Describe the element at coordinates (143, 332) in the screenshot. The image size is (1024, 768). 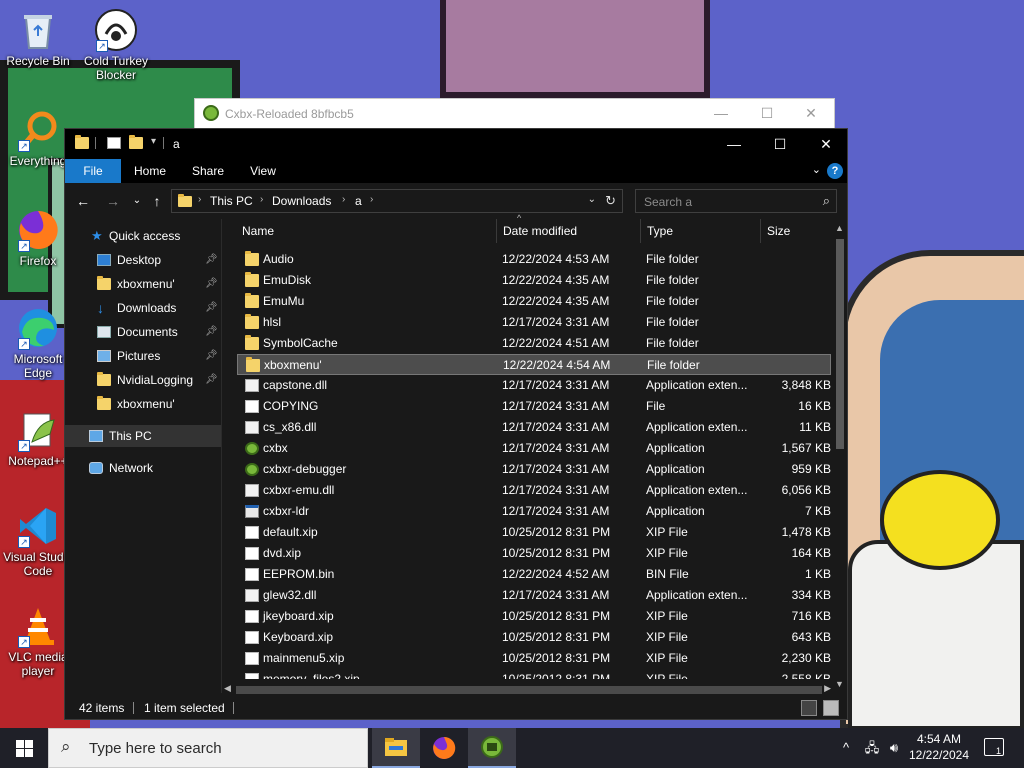
I see `nav-item-documents: Documents 📌︎` at that location.